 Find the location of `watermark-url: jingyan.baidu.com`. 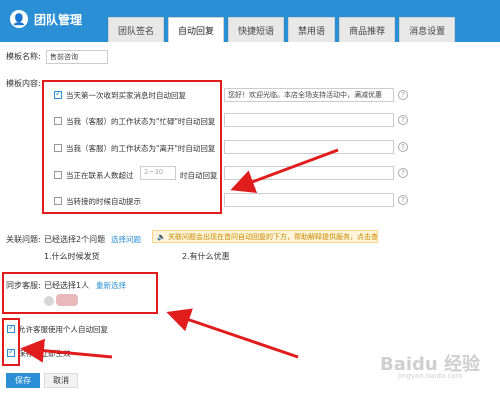

watermark-url: jingyan.baidu.com is located at coordinates (430, 376).